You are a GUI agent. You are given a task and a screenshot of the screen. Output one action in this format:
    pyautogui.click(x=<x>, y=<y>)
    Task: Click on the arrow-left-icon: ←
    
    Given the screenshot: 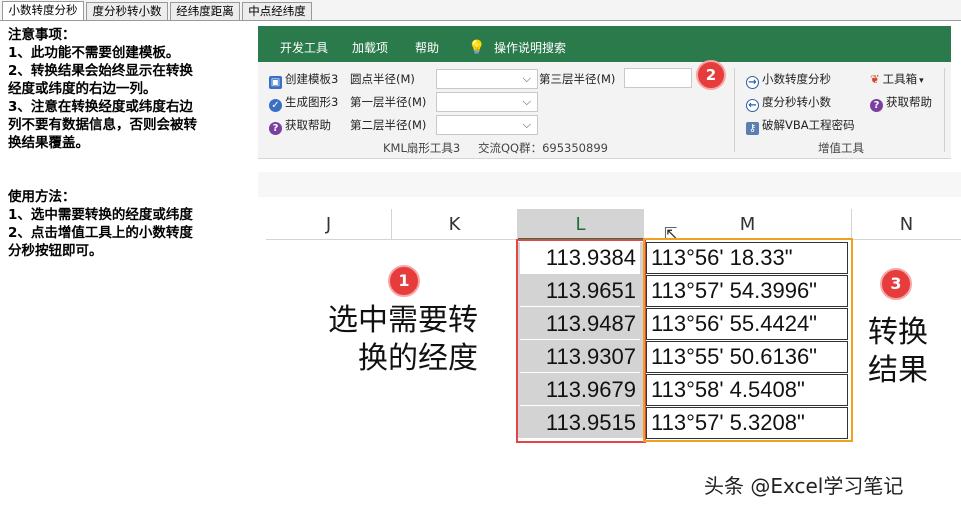 What is the action you would take?
    pyautogui.click(x=752, y=105)
    